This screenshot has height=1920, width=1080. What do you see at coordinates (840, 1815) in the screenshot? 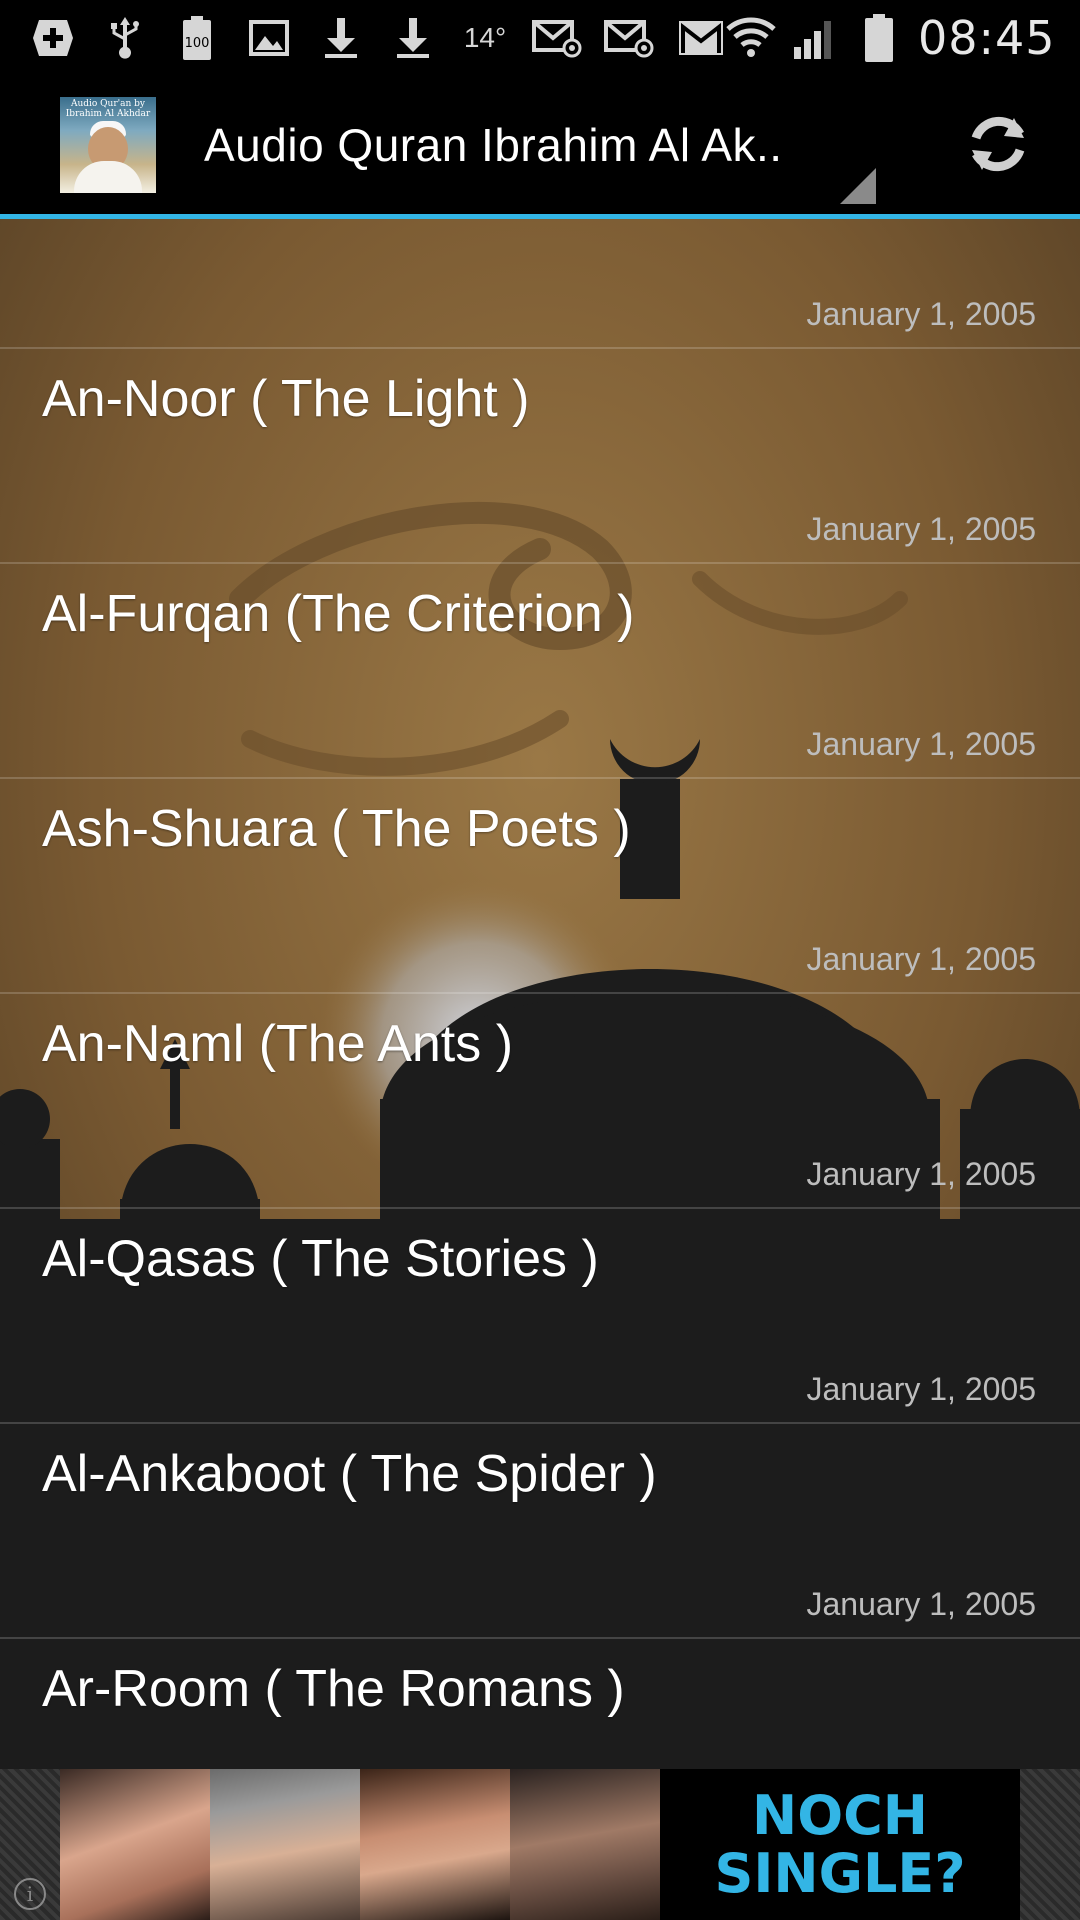
I see `ad-line1: NOCH` at bounding box center [840, 1815].